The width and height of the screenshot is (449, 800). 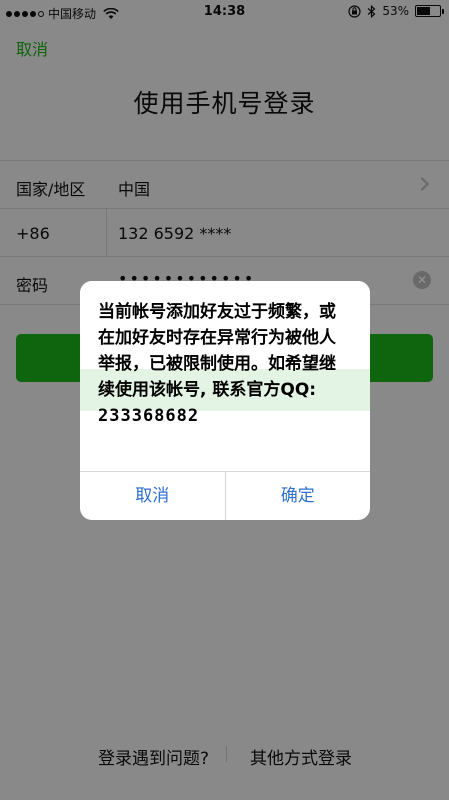 I want to click on message-line: 举报，已被限制使用。如希望继, so click(x=217, y=364).